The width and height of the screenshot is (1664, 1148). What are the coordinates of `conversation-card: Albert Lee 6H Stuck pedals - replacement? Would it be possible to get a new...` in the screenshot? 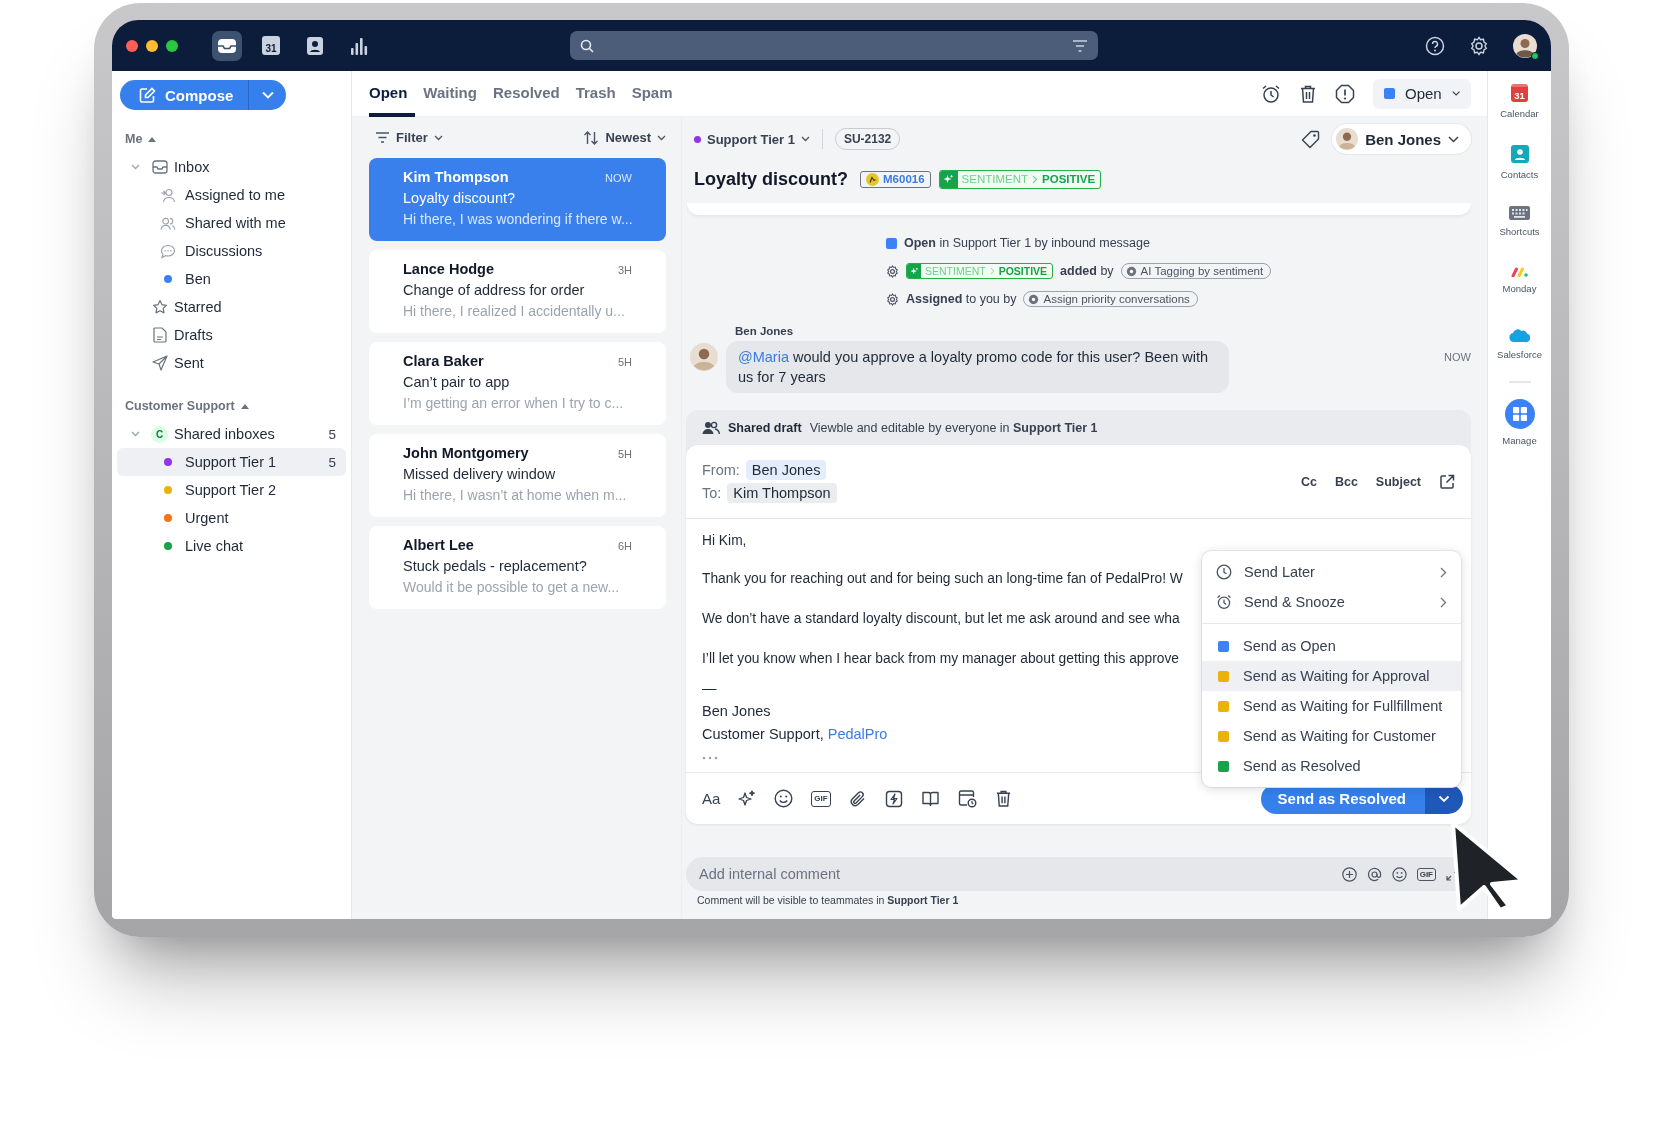 It's located at (517, 567).